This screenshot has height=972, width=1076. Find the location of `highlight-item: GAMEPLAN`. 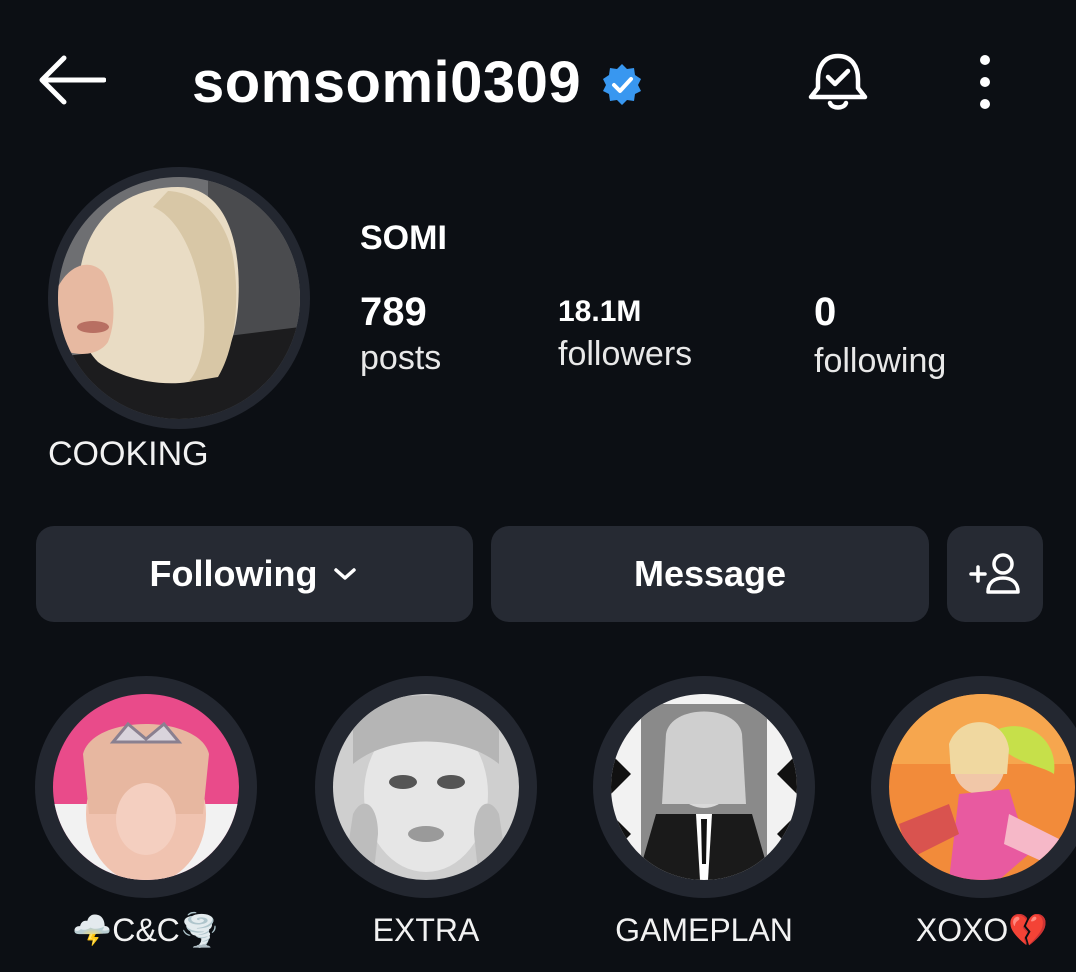

highlight-item: GAMEPLAN is located at coordinates (704, 813).